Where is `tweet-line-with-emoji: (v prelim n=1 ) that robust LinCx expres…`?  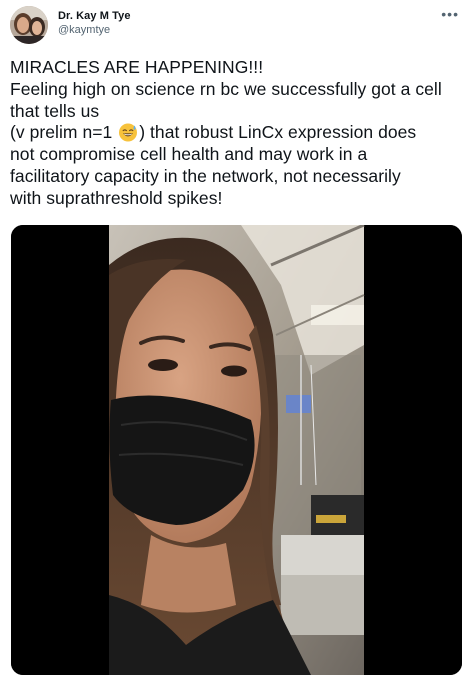
tweet-line-with-emoji: (v prelim n=1 ) that robust LinCx expres… is located at coordinates (236, 133).